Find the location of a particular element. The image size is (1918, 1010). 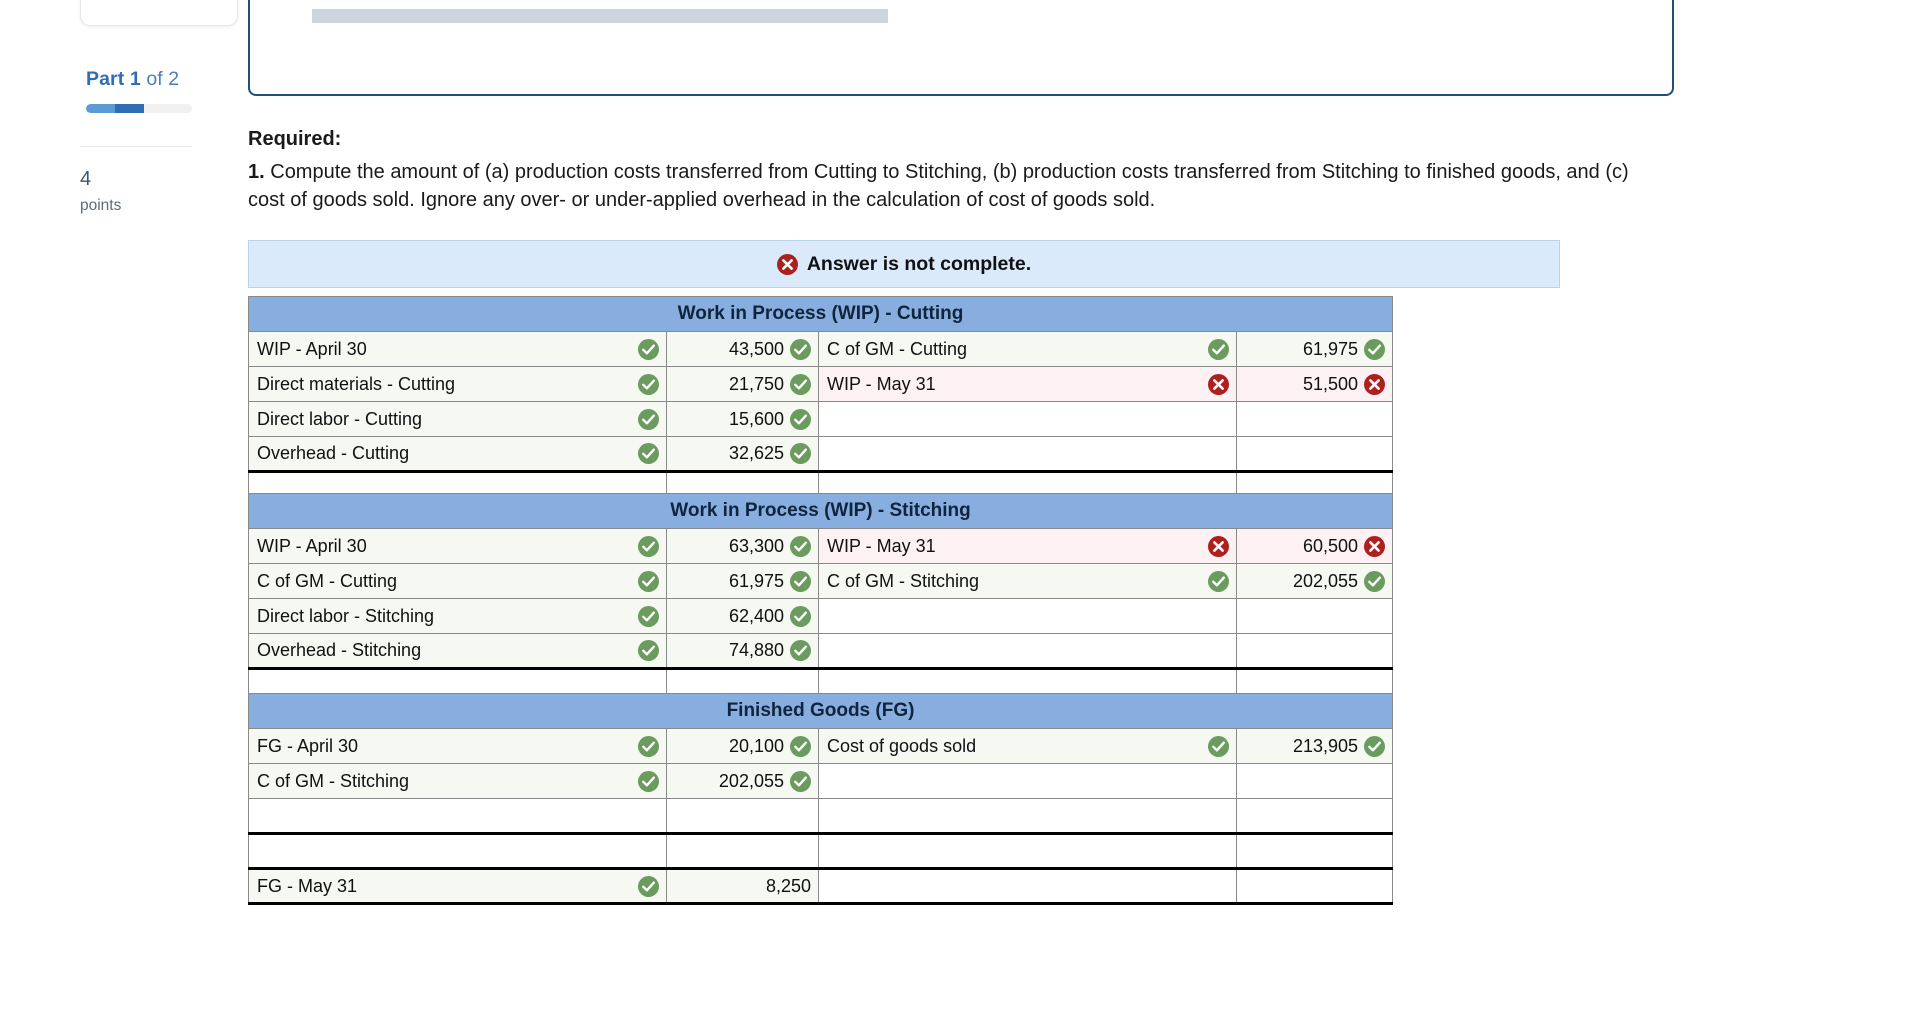

progress-segment-completed is located at coordinates (100, 108).